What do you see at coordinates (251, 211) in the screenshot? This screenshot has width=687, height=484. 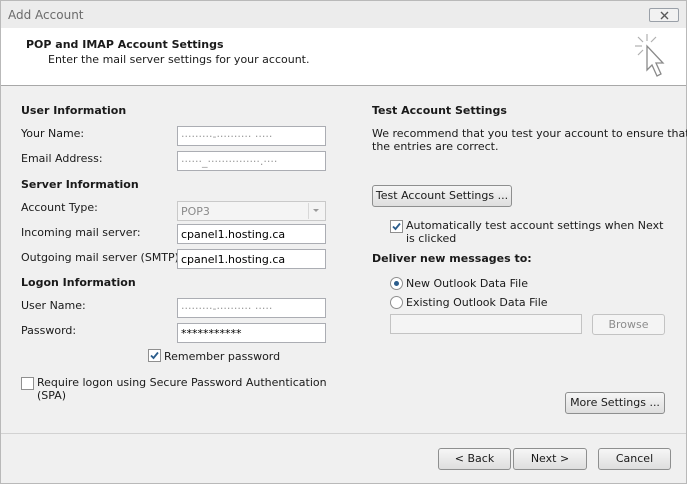 I see `account-type-dropdown: POP3` at bounding box center [251, 211].